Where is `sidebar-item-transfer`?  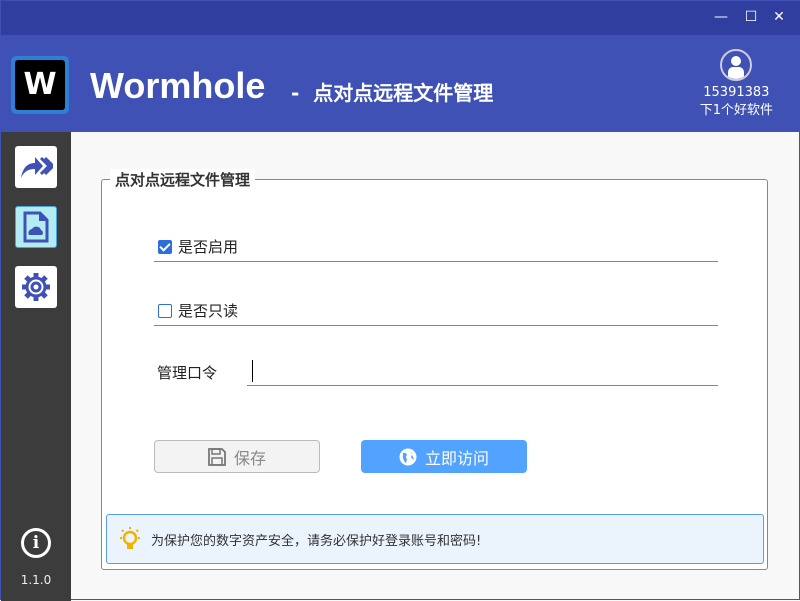 sidebar-item-transfer is located at coordinates (36, 167).